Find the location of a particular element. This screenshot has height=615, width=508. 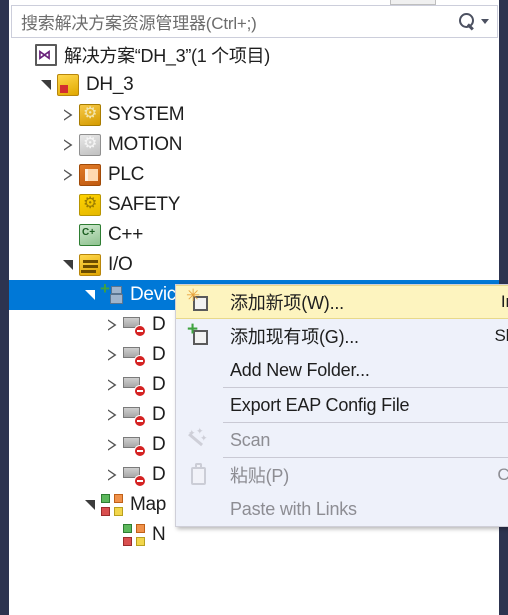

tree-item-c: C++ is located at coordinates (254, 235).